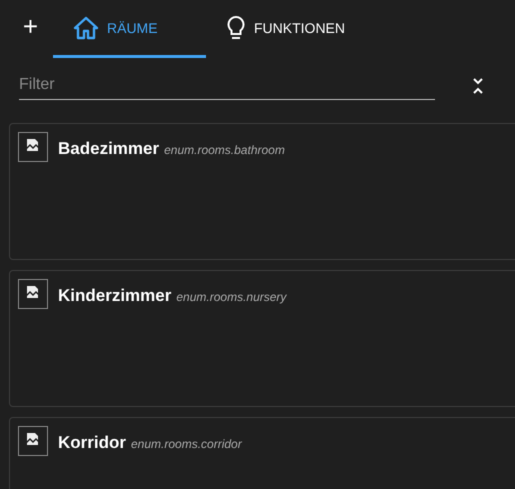 This screenshot has width=515, height=489. Describe the element at coordinates (115, 296) in the screenshot. I see `room-name: Kinderzimmer` at that location.